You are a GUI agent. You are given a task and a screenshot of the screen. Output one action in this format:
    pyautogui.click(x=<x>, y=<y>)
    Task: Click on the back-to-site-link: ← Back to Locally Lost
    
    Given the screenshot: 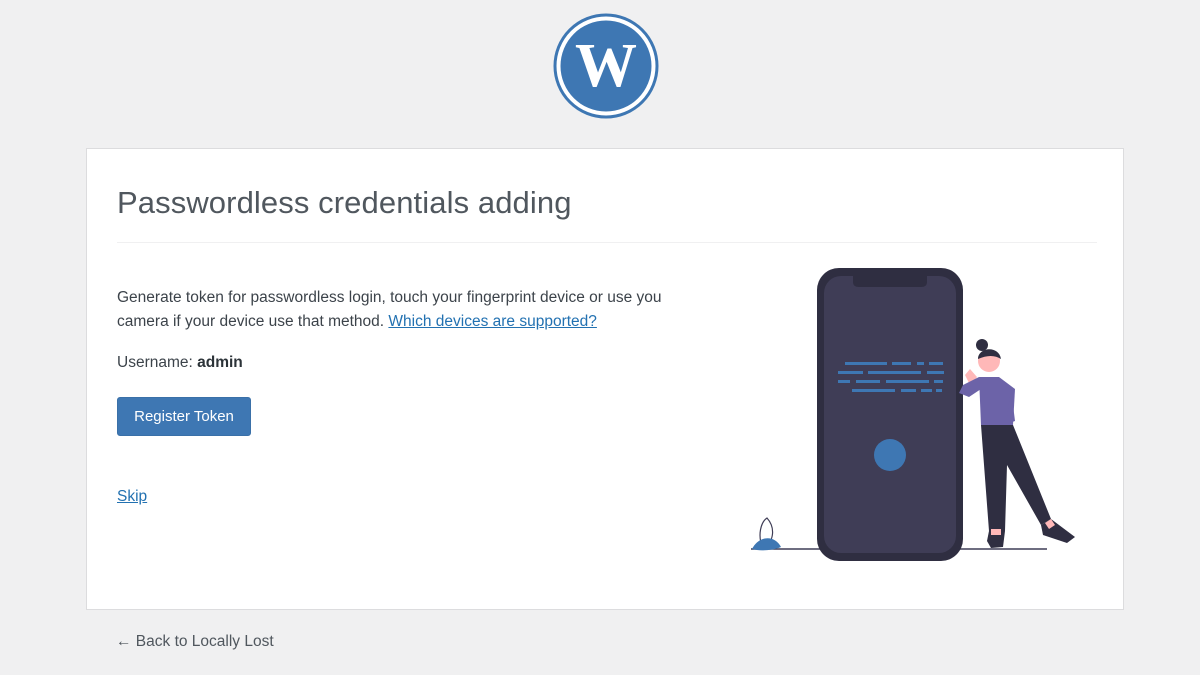 What is the action you would take?
    pyautogui.click(x=195, y=642)
    